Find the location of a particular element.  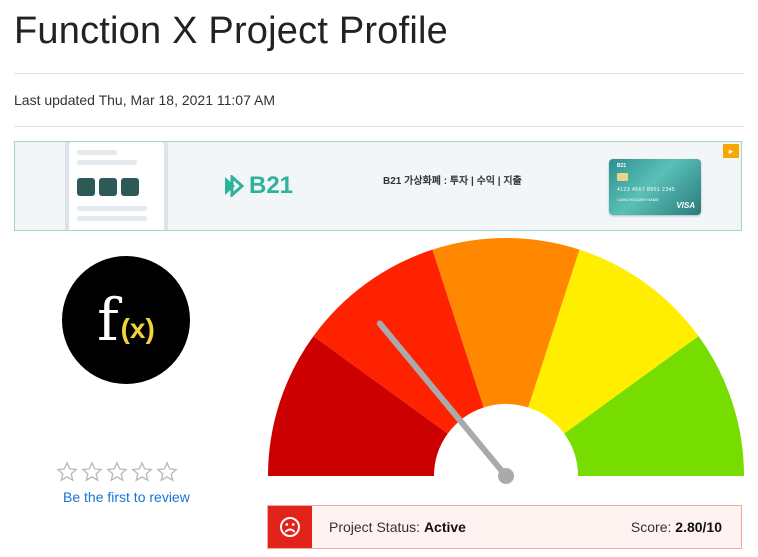

card-chip is located at coordinates (622, 177).